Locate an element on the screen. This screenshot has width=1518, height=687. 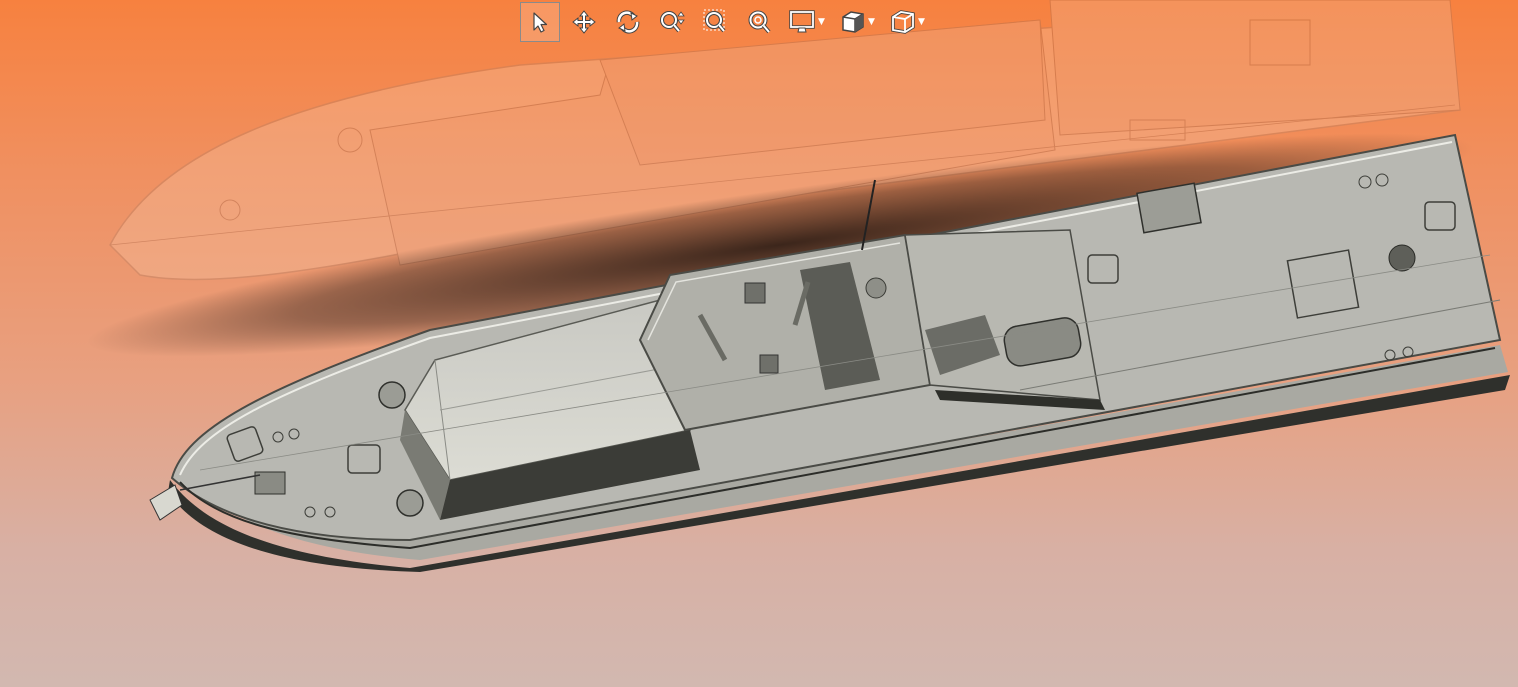
zoom-window-tool-button is located at coordinates (716, 22).